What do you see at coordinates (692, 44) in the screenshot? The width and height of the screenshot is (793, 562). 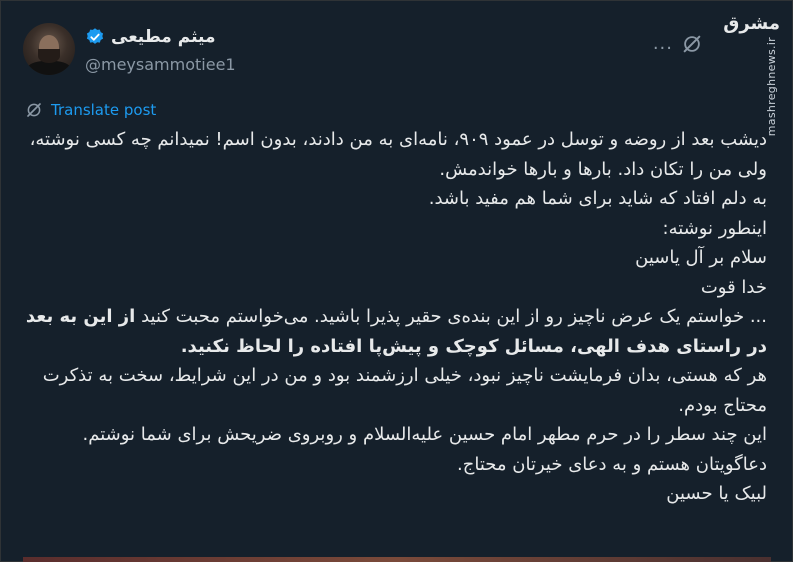 I see `grok-icon` at bounding box center [692, 44].